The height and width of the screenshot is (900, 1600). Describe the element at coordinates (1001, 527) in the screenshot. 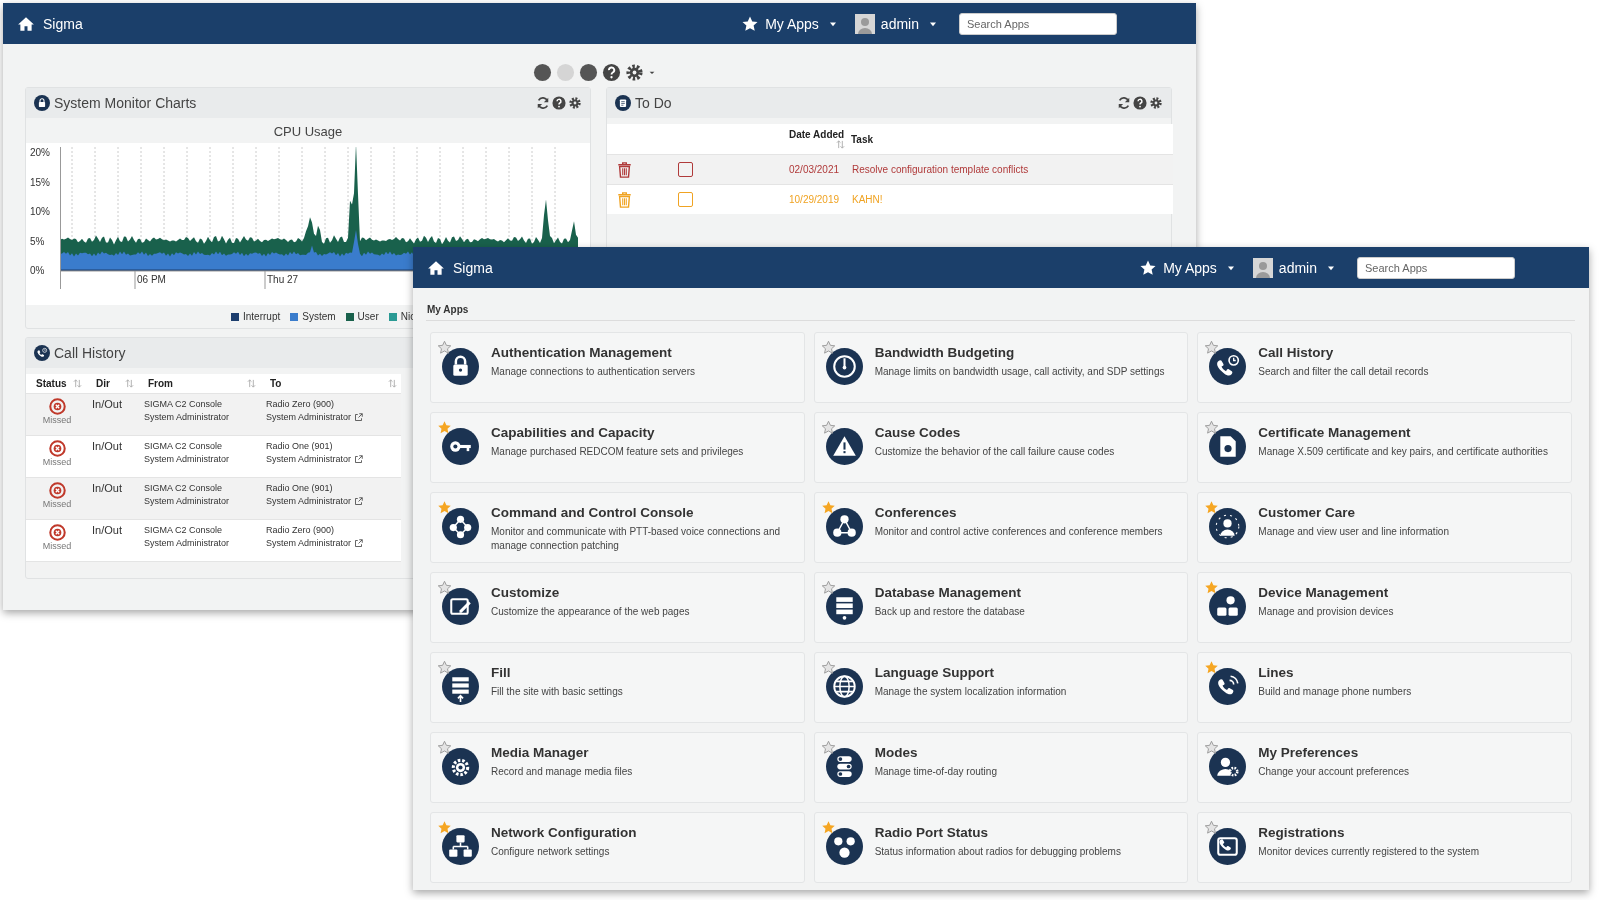

I see `app-card: Conferences Monitor and control active conferences and conference members` at that location.